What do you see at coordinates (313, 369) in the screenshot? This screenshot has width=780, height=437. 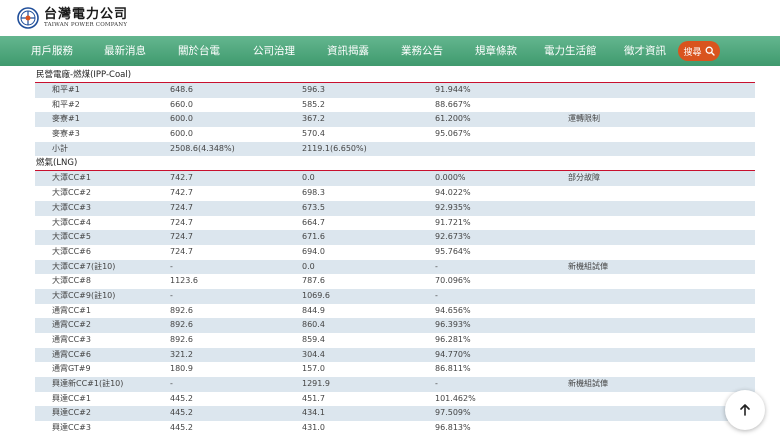 I see `net-output-value: 157.0` at bounding box center [313, 369].